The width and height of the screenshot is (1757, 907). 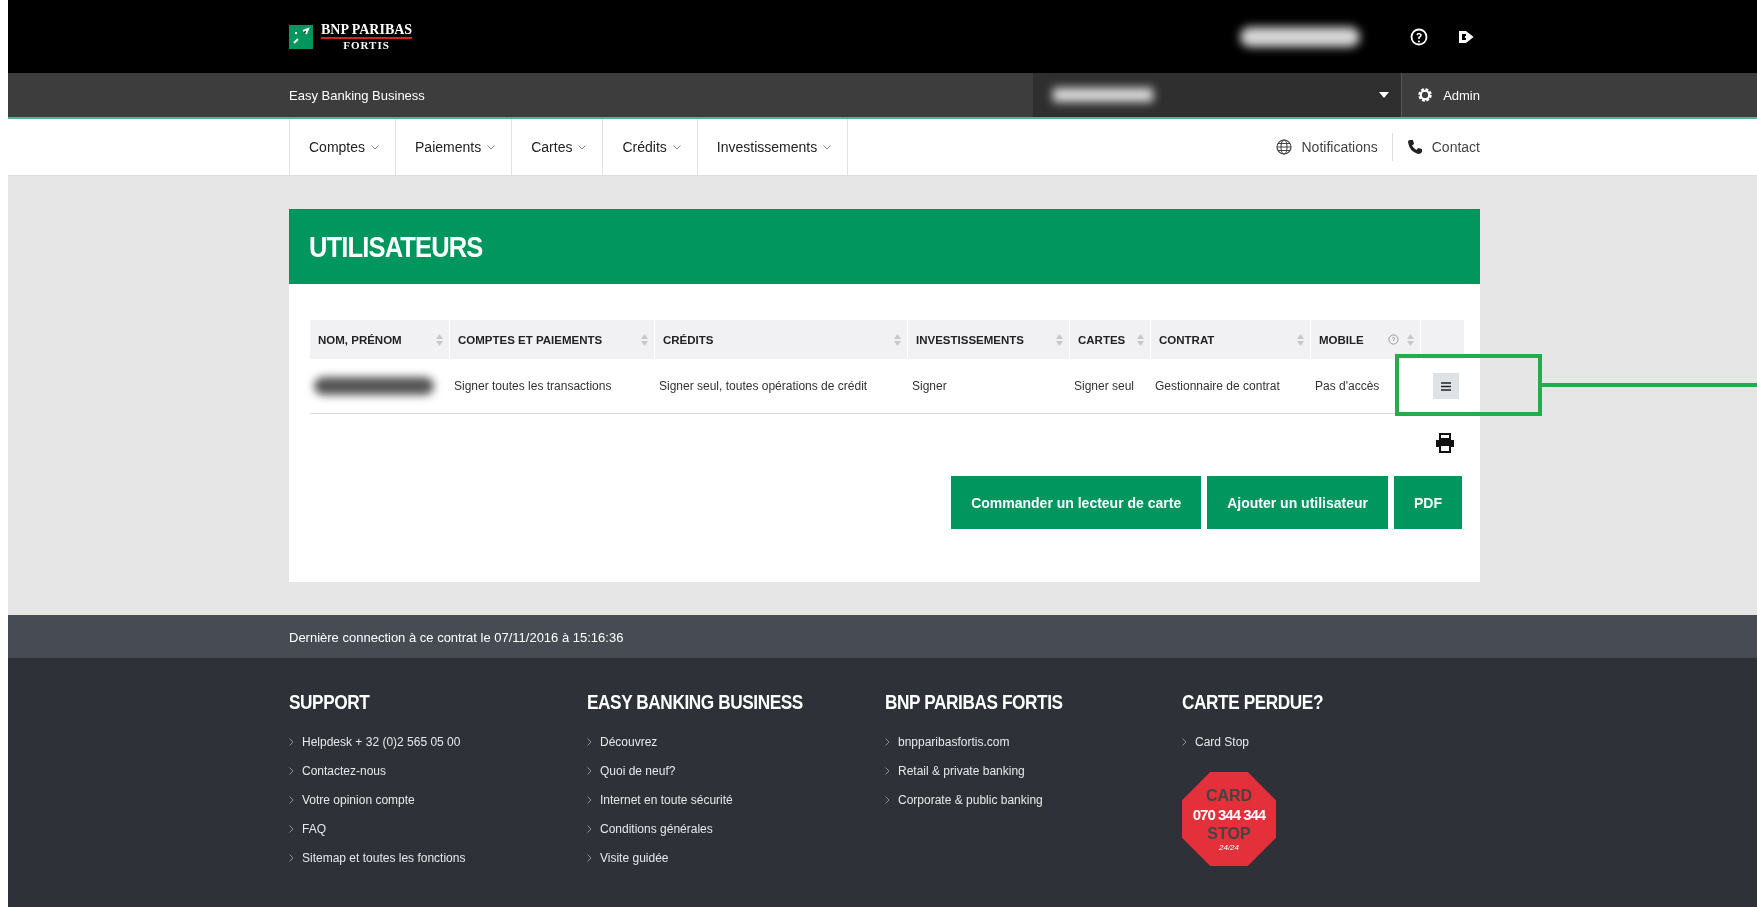 What do you see at coordinates (1253, 702) in the screenshot?
I see `footer-heading: CARTE PERDUE?` at bounding box center [1253, 702].